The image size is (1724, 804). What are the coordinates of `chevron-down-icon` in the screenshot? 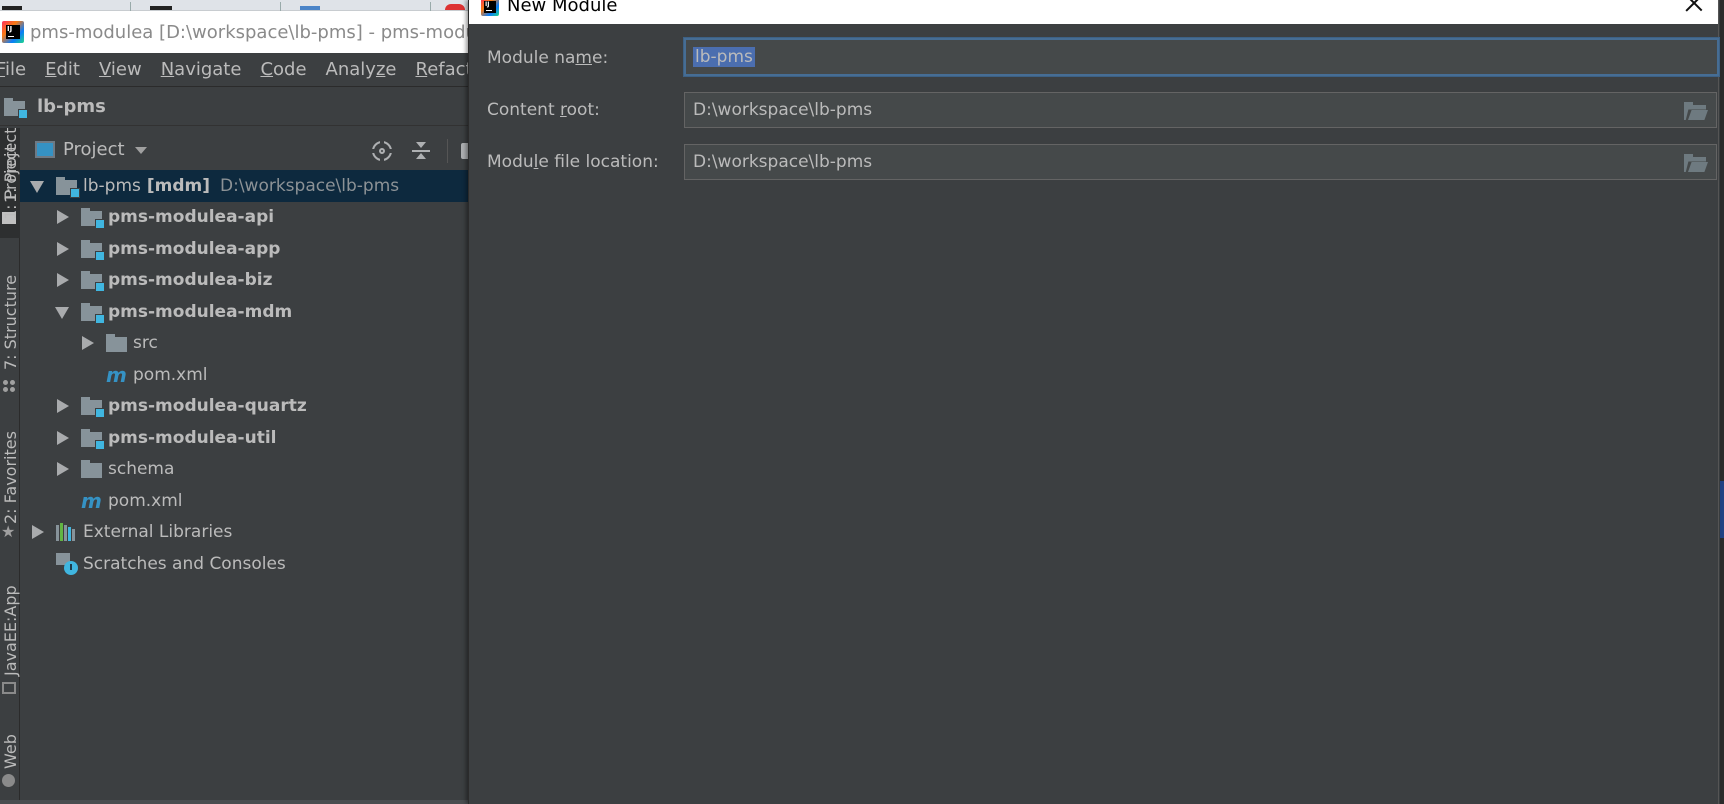 It's located at (140, 150).